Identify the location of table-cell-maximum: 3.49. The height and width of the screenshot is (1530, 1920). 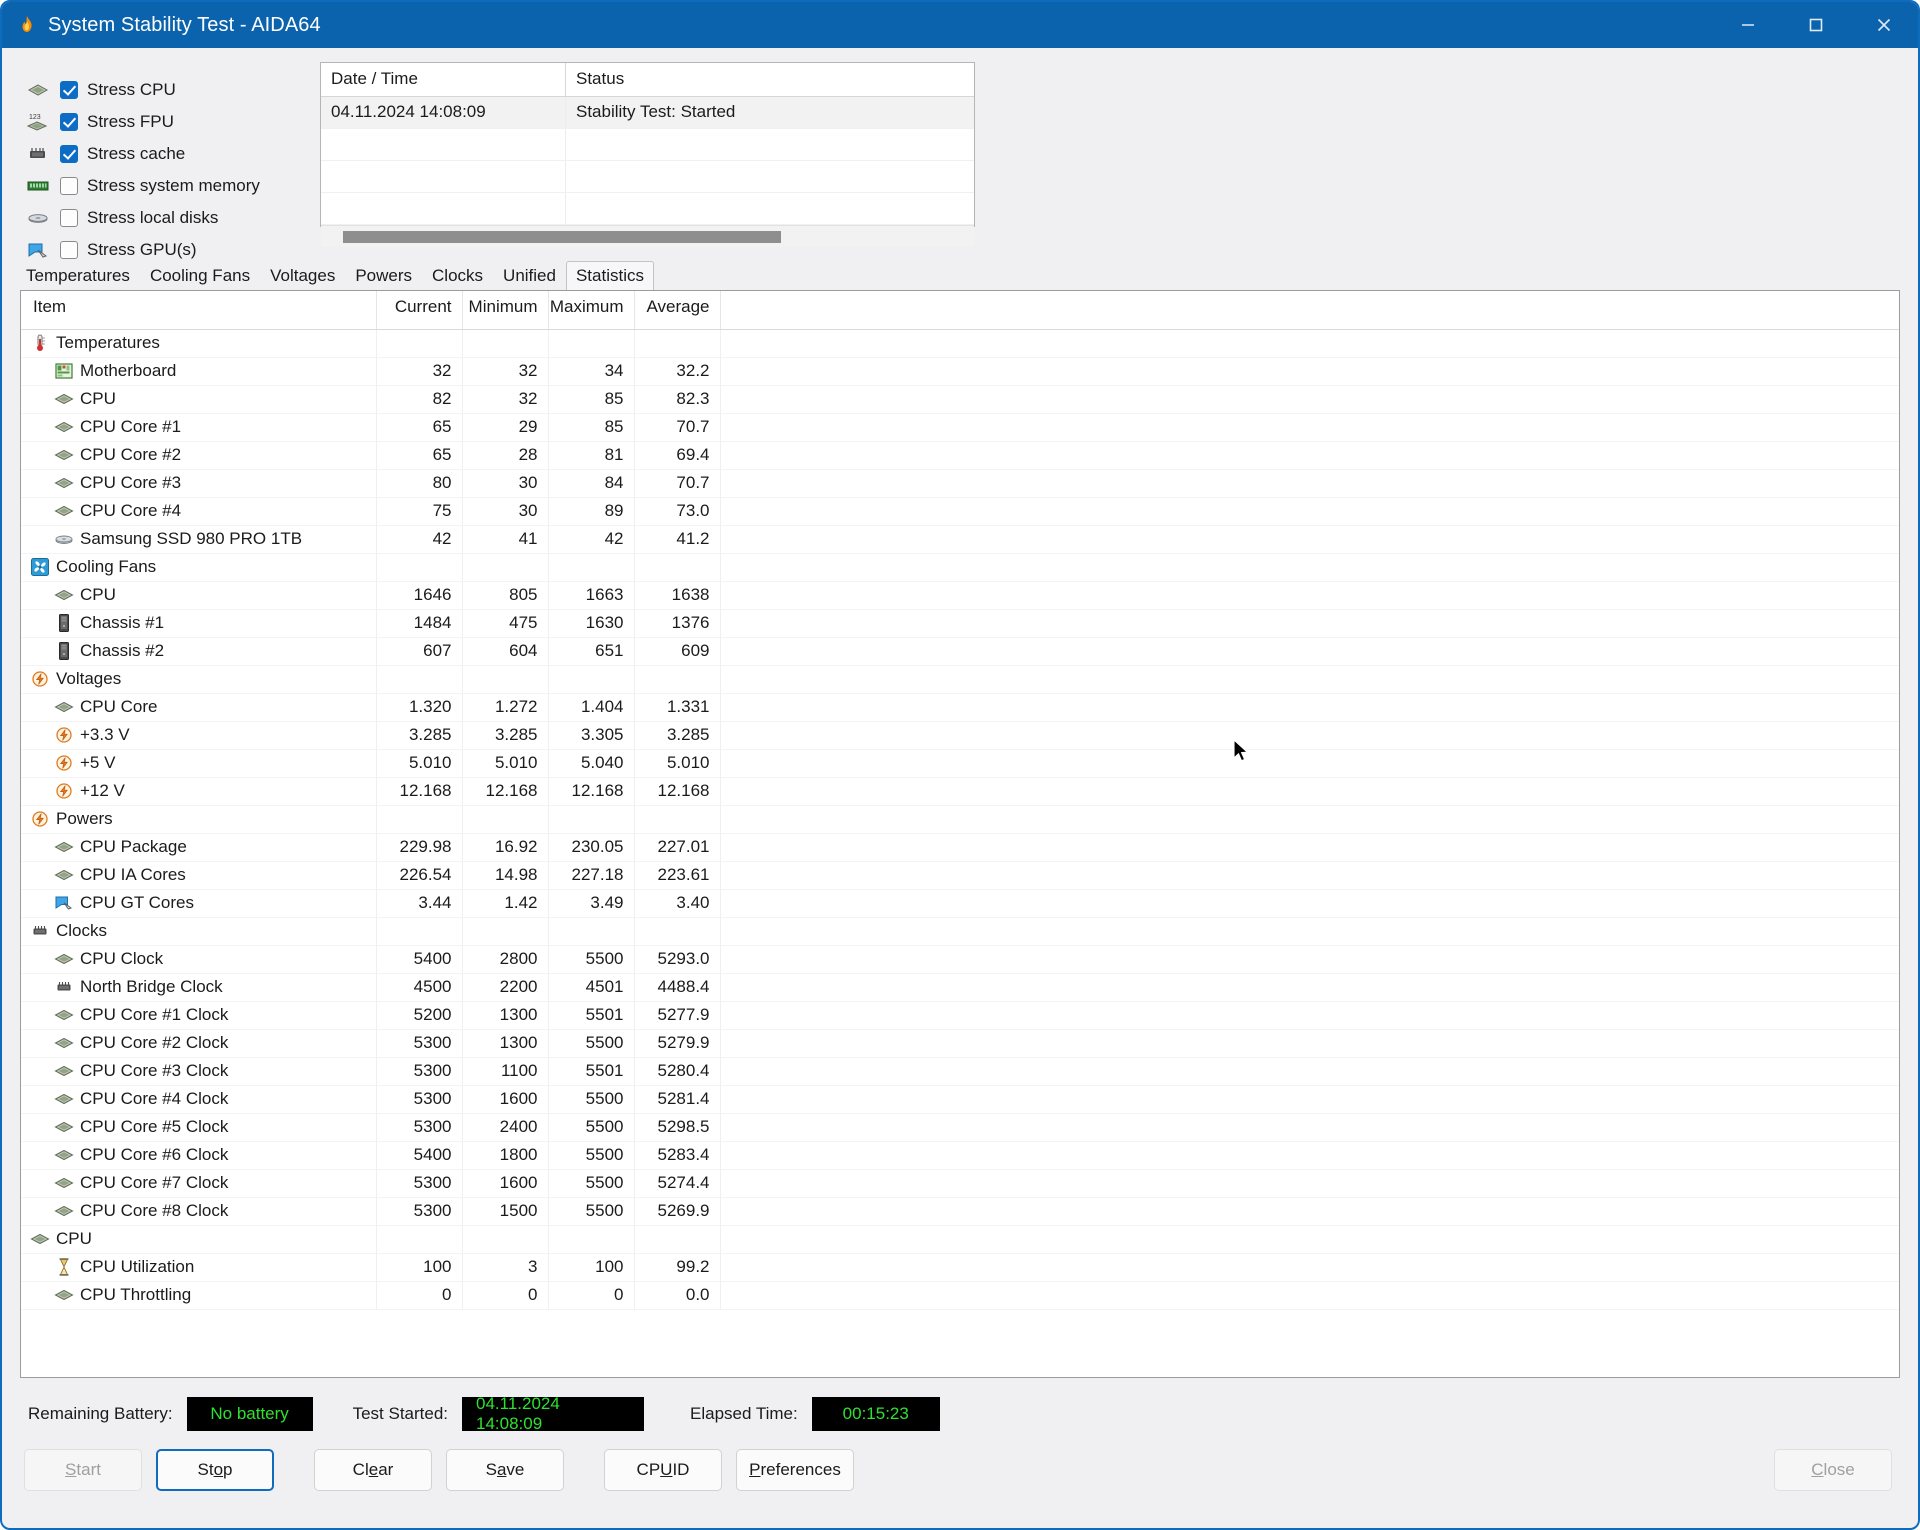
(591, 903).